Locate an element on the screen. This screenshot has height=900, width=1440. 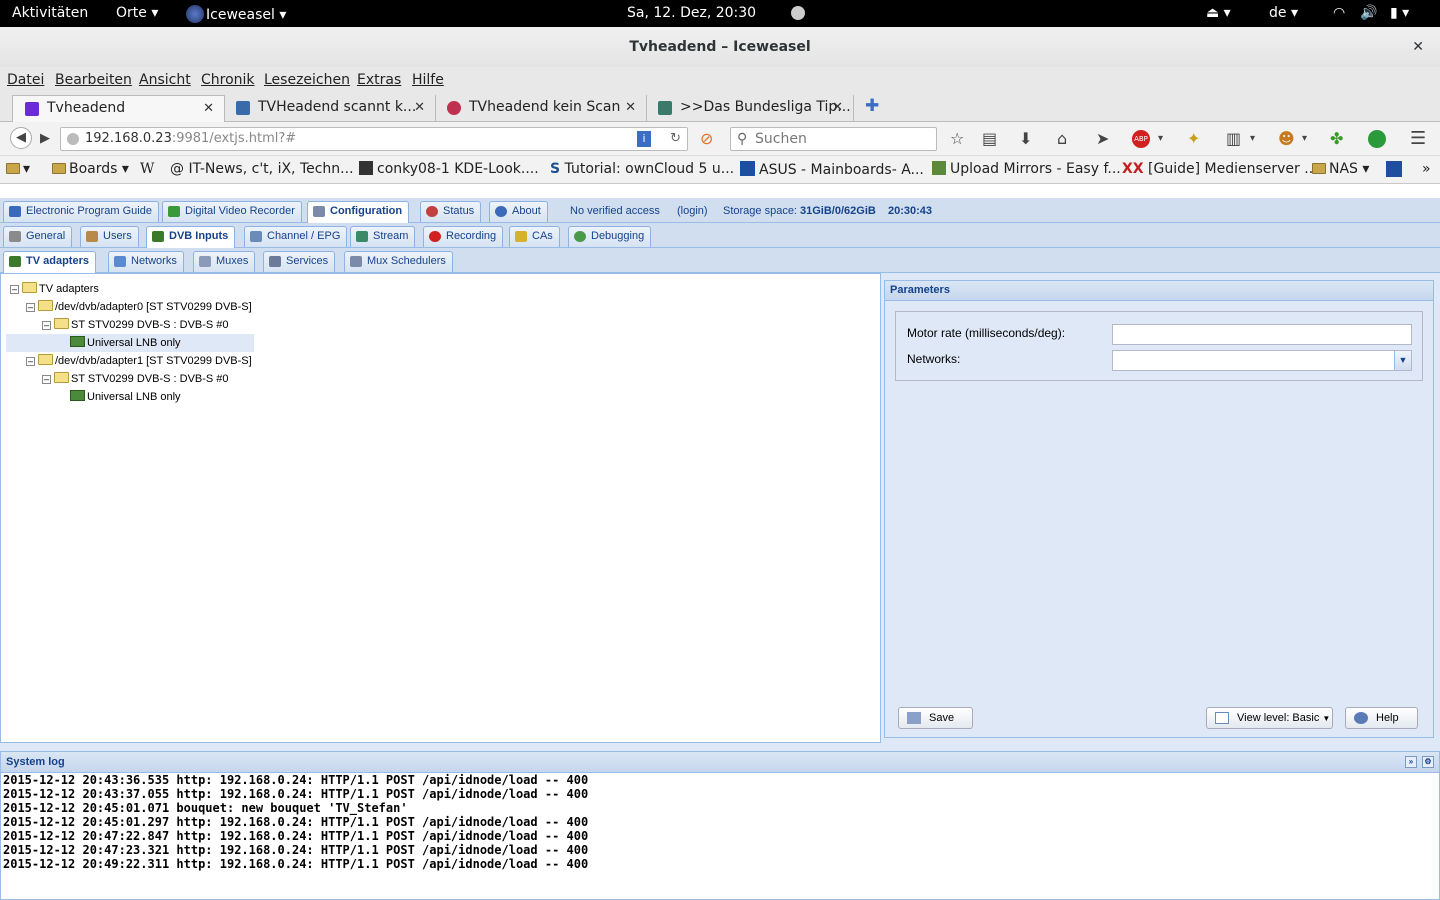
tree-node-adapter1: – /dev/dvb/adapter1 [ST STV0299 DVB-S] is located at coordinates (139, 361).